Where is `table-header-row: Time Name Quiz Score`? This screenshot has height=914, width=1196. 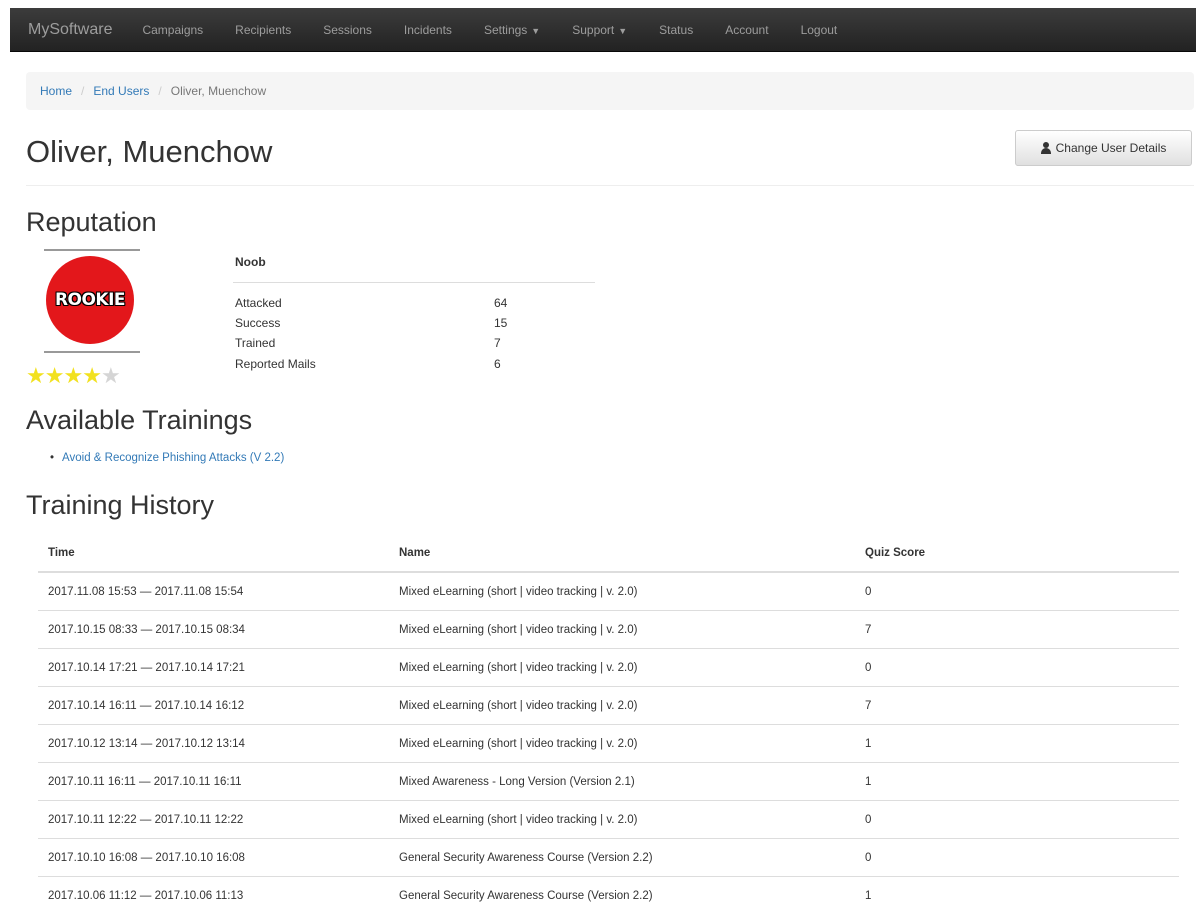
table-header-row: Time Name Quiz Score is located at coordinates (608, 553).